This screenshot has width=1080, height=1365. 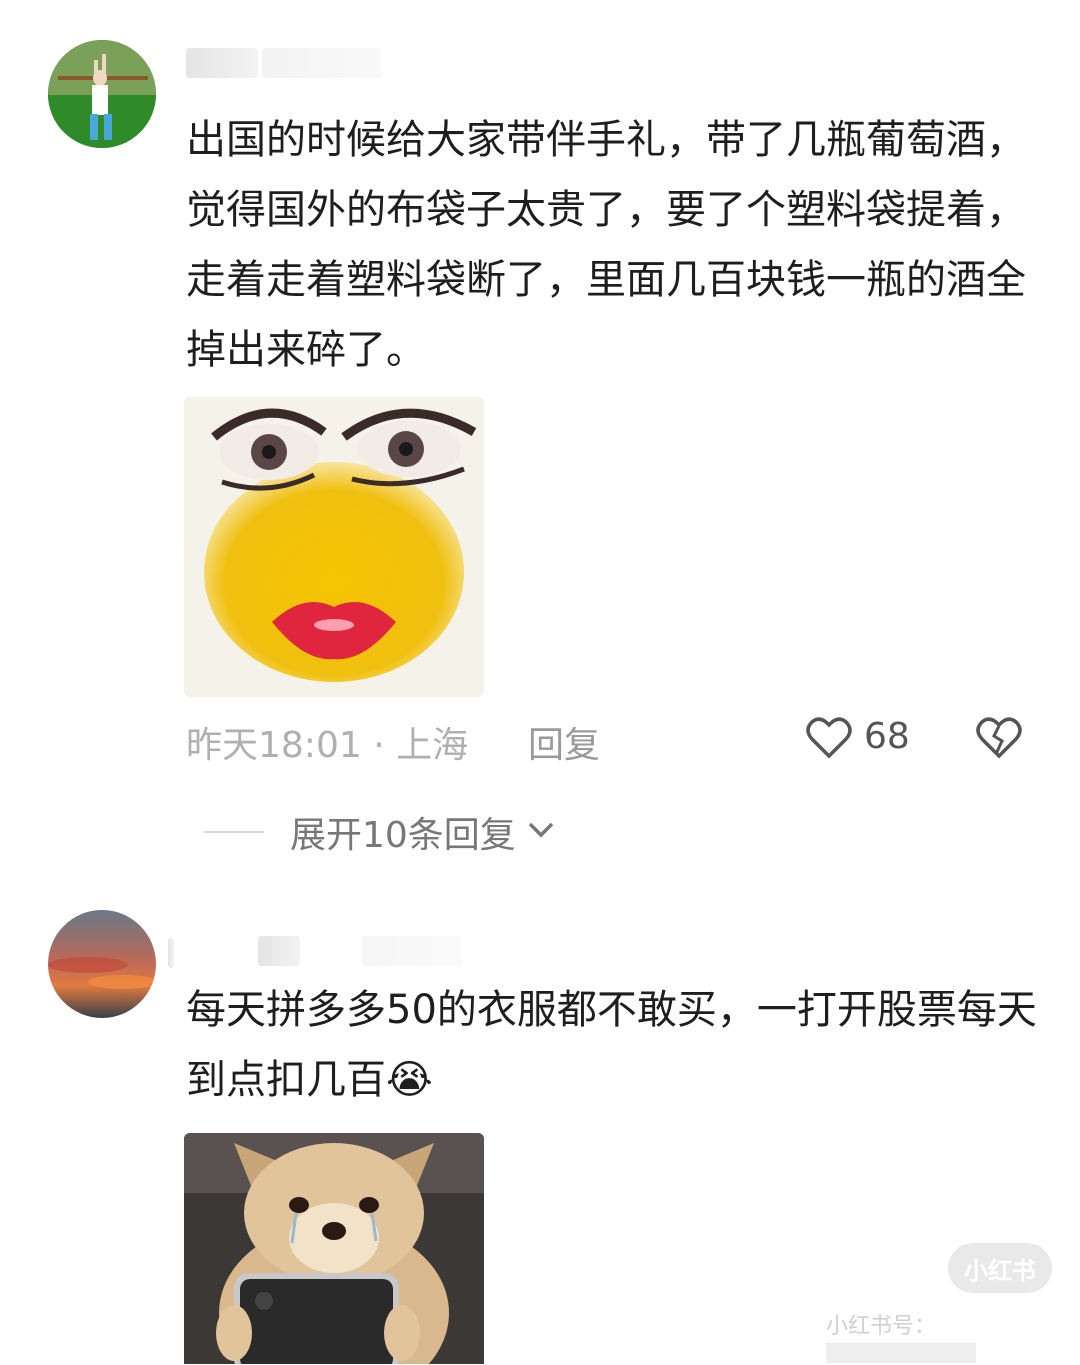 I want to click on watermark-id-label: 小红书号：, so click(x=881, y=1326).